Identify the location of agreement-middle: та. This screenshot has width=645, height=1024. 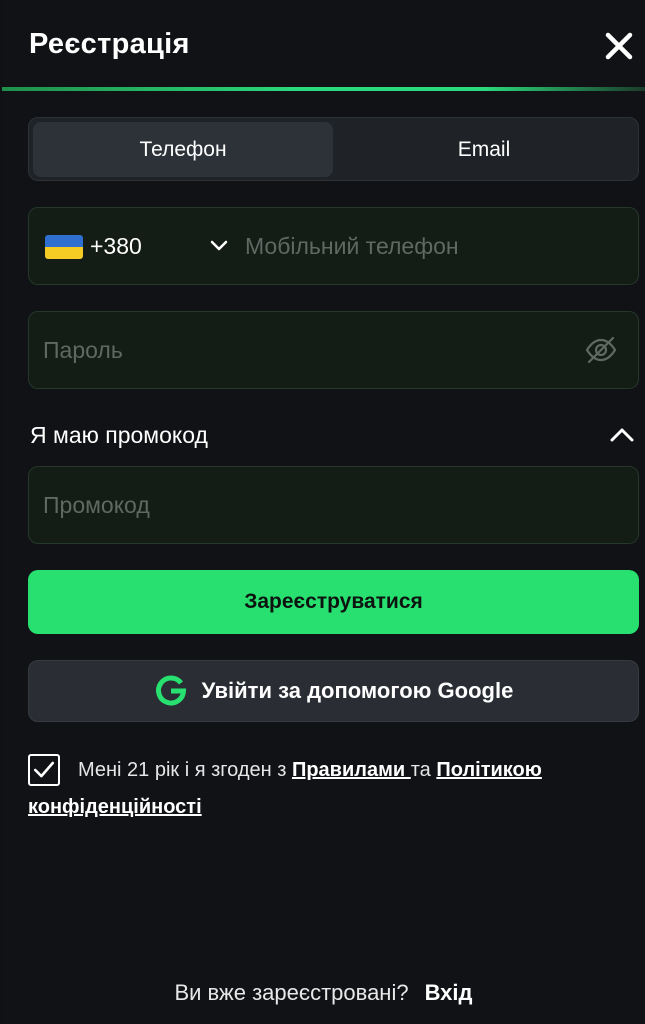
(423, 770).